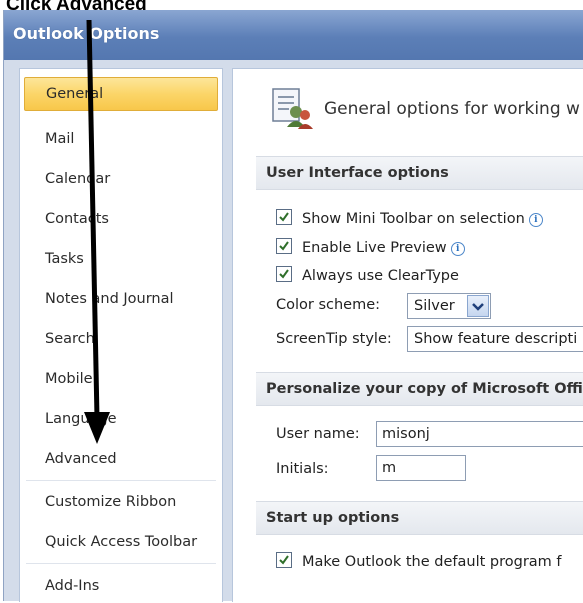  Describe the element at coordinates (121, 542) in the screenshot. I see `sidebar-item-quick-access-toolbar: Quick Access Toolbar` at that location.